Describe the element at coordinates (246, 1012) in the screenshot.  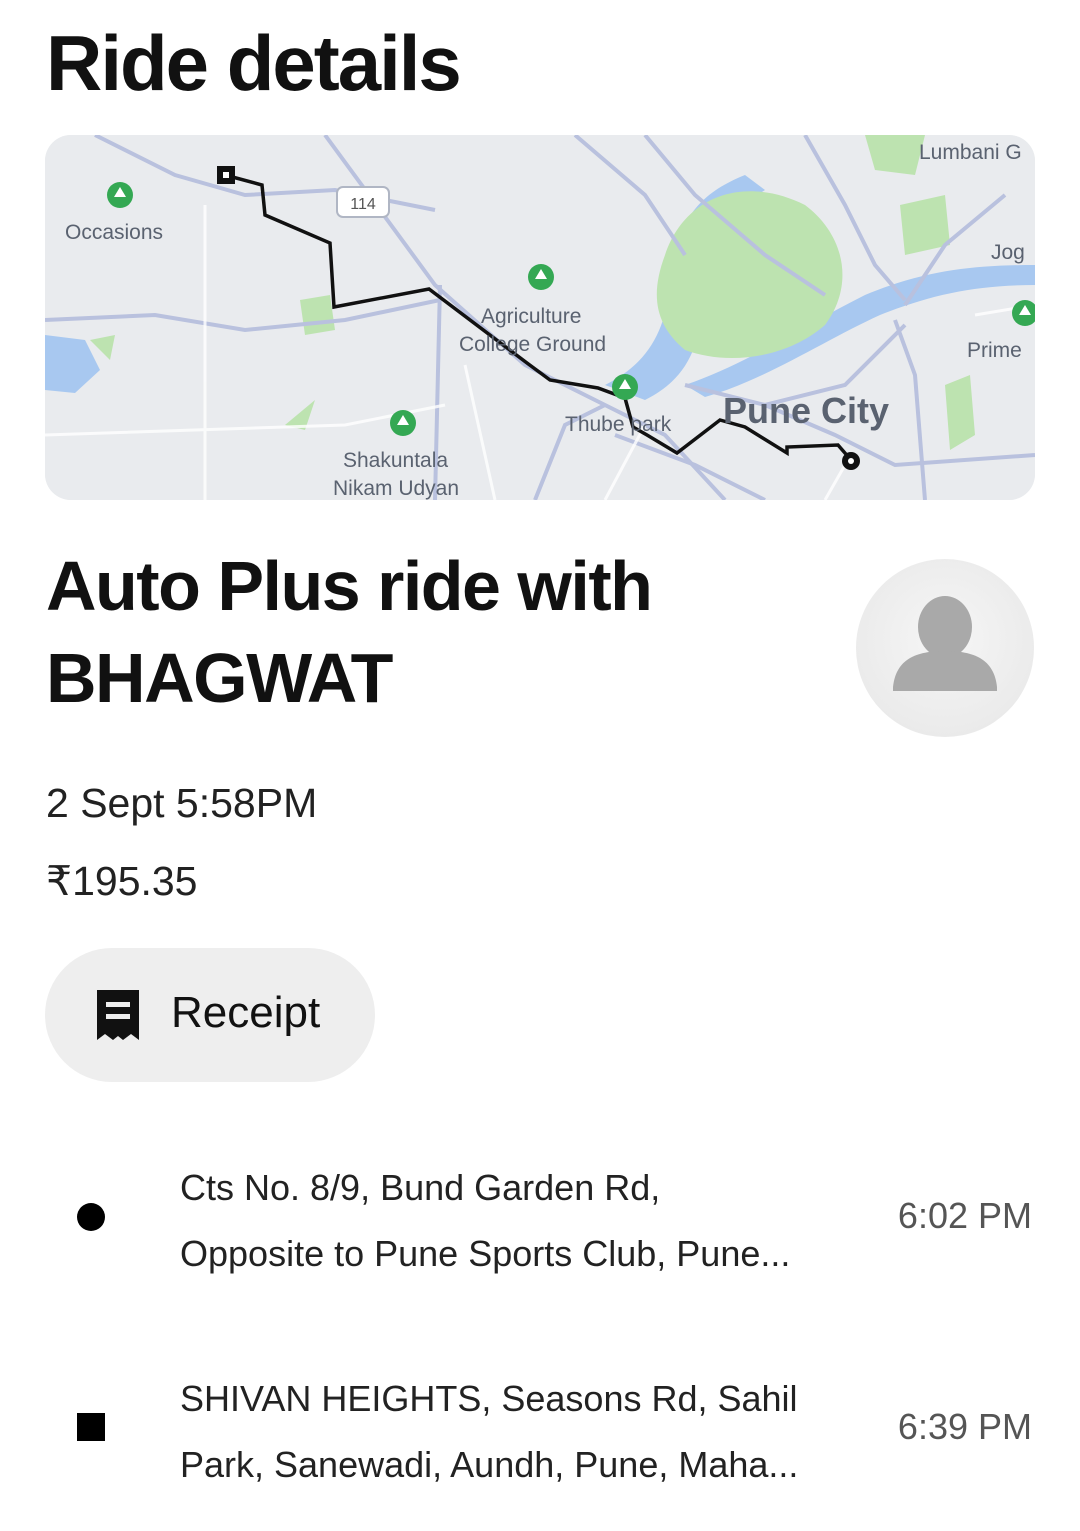
I see `receipt-label: Receipt` at that location.